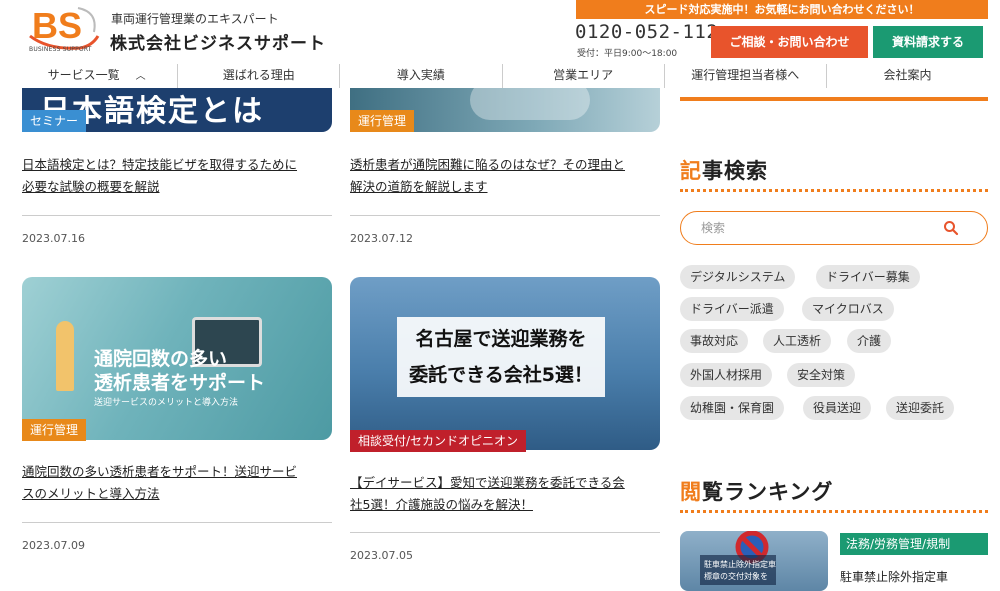 The width and height of the screenshot is (1000, 591). I want to click on nav-item-label: 運行管理担当者様へ, so click(745, 75).